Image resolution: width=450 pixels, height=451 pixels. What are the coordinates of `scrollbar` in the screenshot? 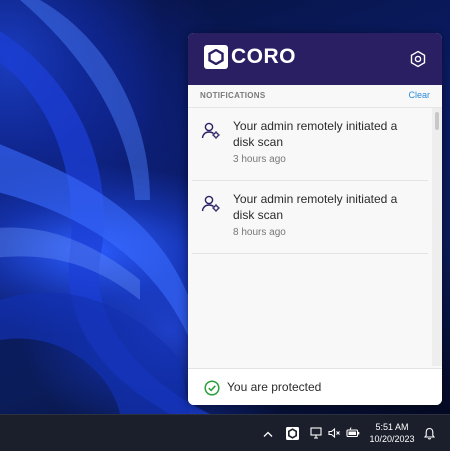 It's located at (437, 237).